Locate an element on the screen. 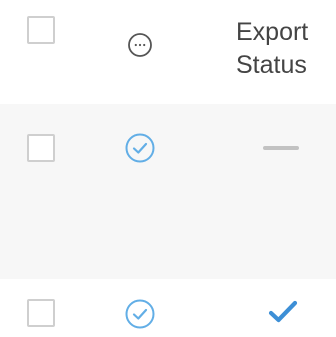  export-status-header-line1: Export is located at coordinates (272, 32).